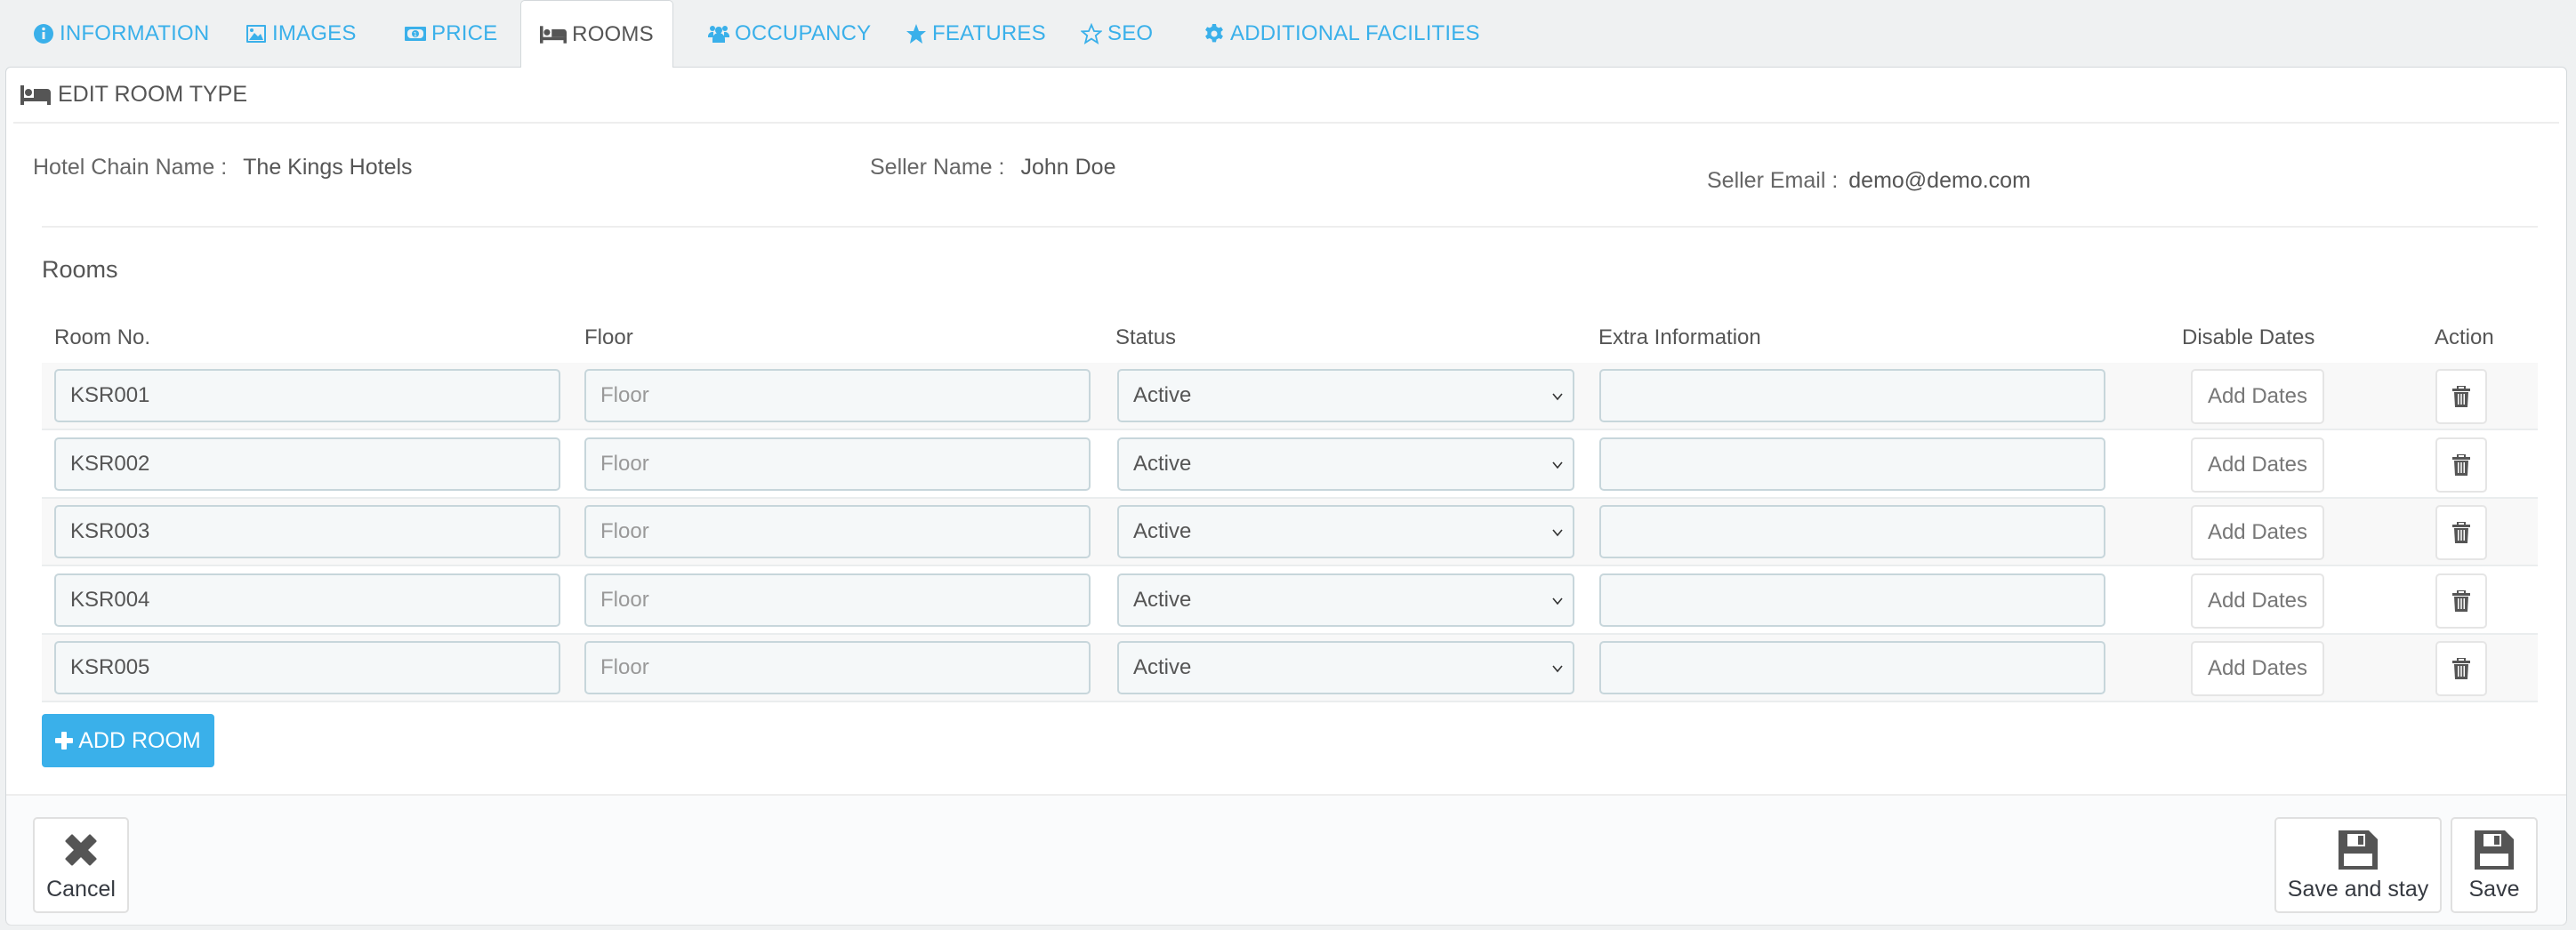 This screenshot has height=930, width=2576. What do you see at coordinates (130, 167) in the screenshot?
I see `hotel-chain-label: Hotel Chain Name :` at bounding box center [130, 167].